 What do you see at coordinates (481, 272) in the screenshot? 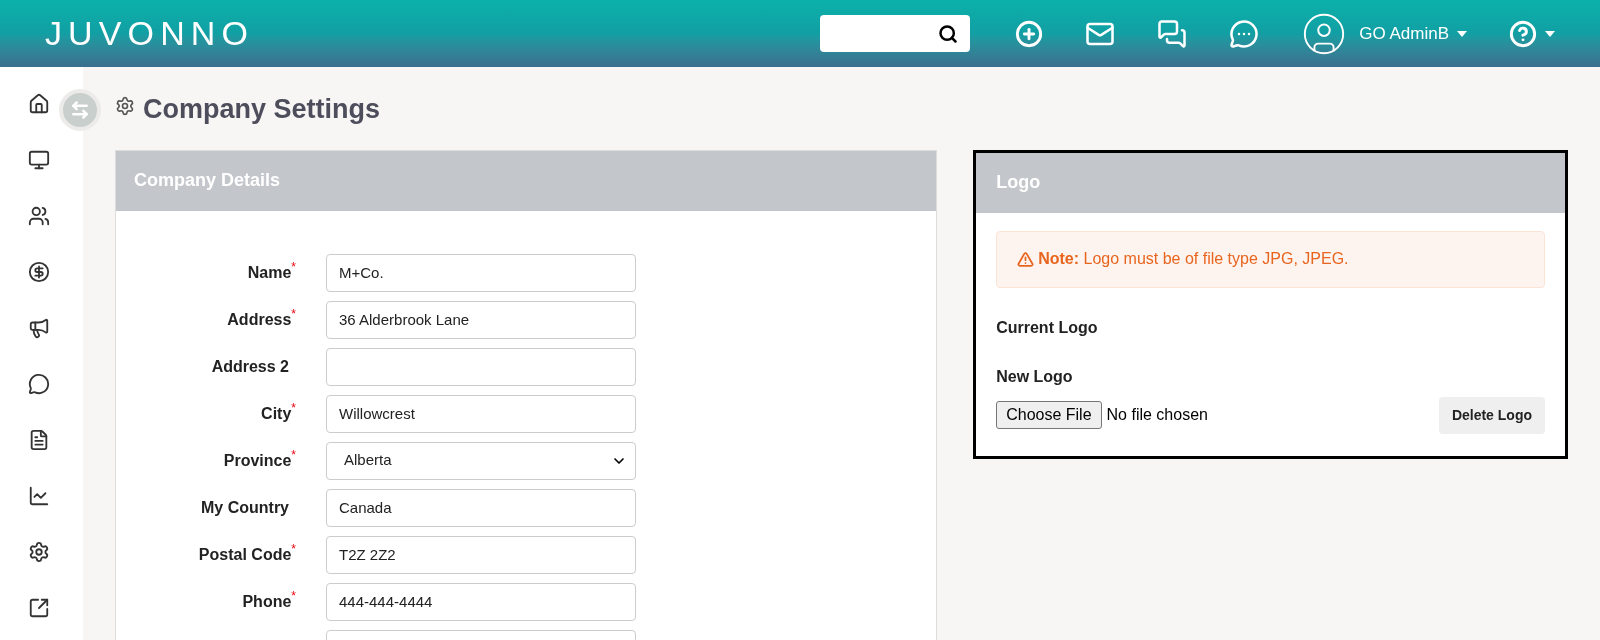
I see `text-field: M+Co.` at bounding box center [481, 272].